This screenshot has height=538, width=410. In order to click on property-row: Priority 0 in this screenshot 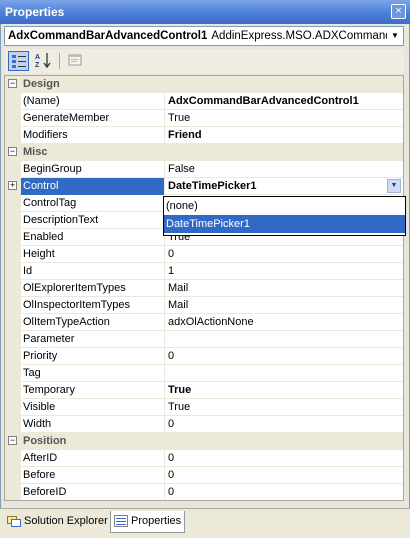, I will do `click(204, 356)`.